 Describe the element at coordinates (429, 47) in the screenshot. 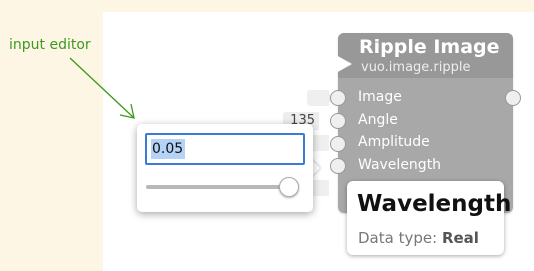

I see `node-title: Ripple Image` at that location.